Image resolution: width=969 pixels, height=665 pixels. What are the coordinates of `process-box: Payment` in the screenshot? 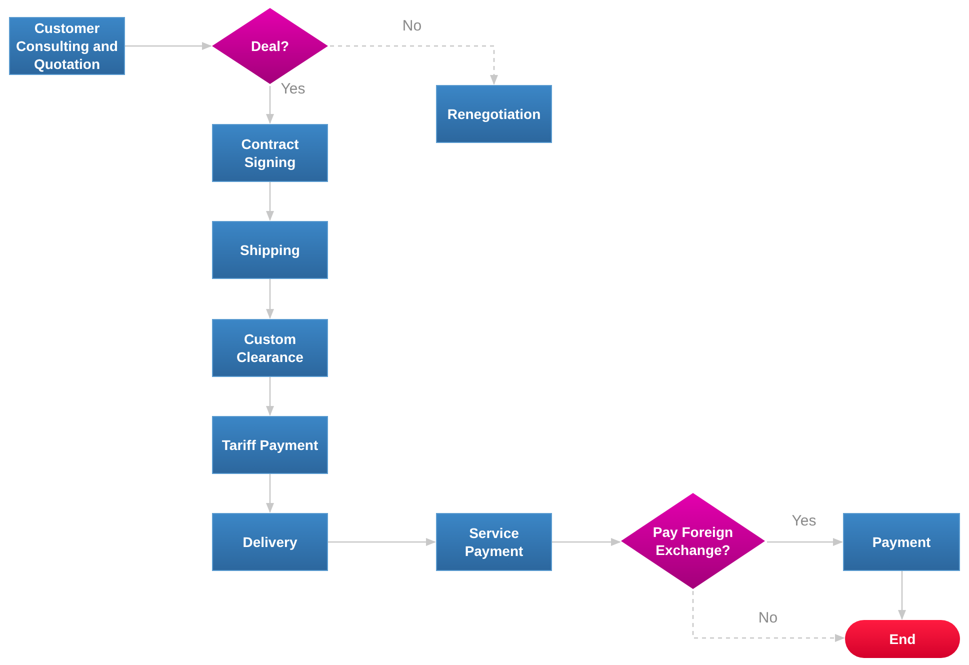 It's located at (901, 542).